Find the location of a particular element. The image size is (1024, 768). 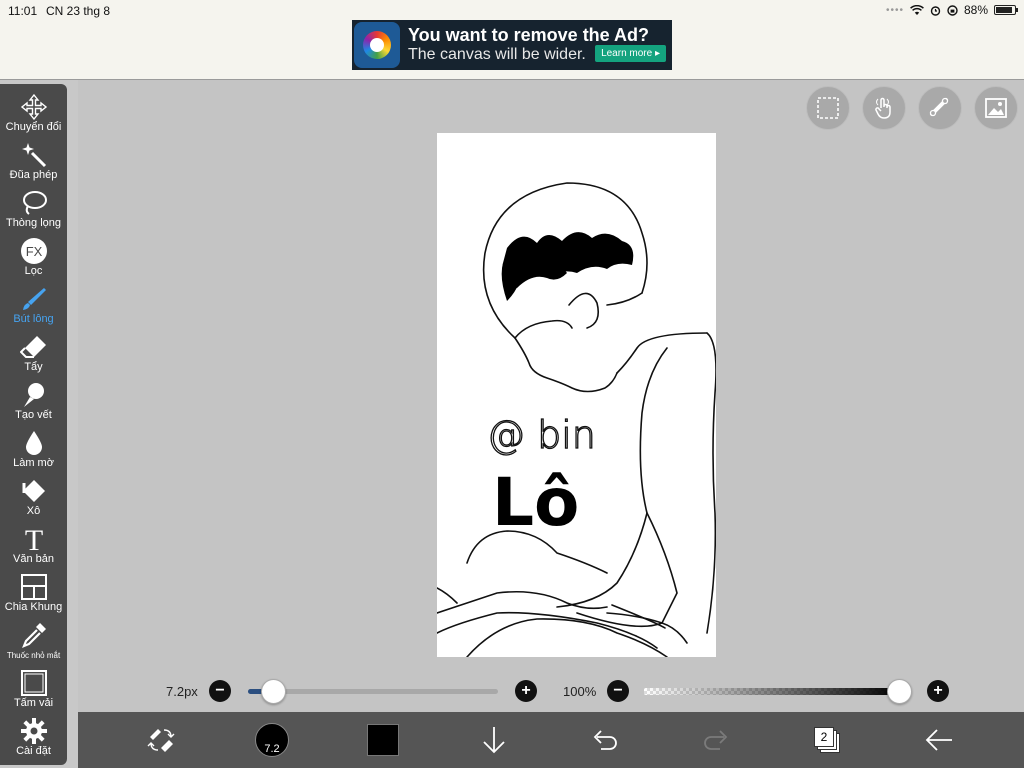

tool-label: Chuyển đổi is located at coordinates (33, 127).